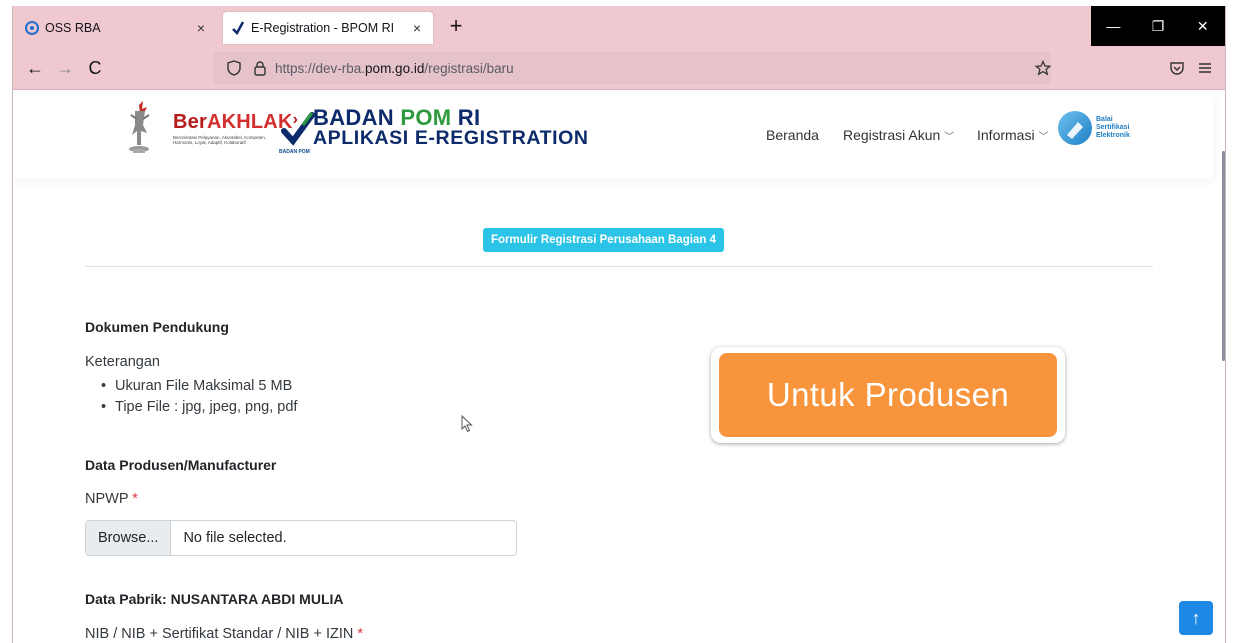 This screenshot has width=1235, height=643. Describe the element at coordinates (892, 135) in the screenshot. I see `nav-registrasi-label: Registrasi Akun` at that location.